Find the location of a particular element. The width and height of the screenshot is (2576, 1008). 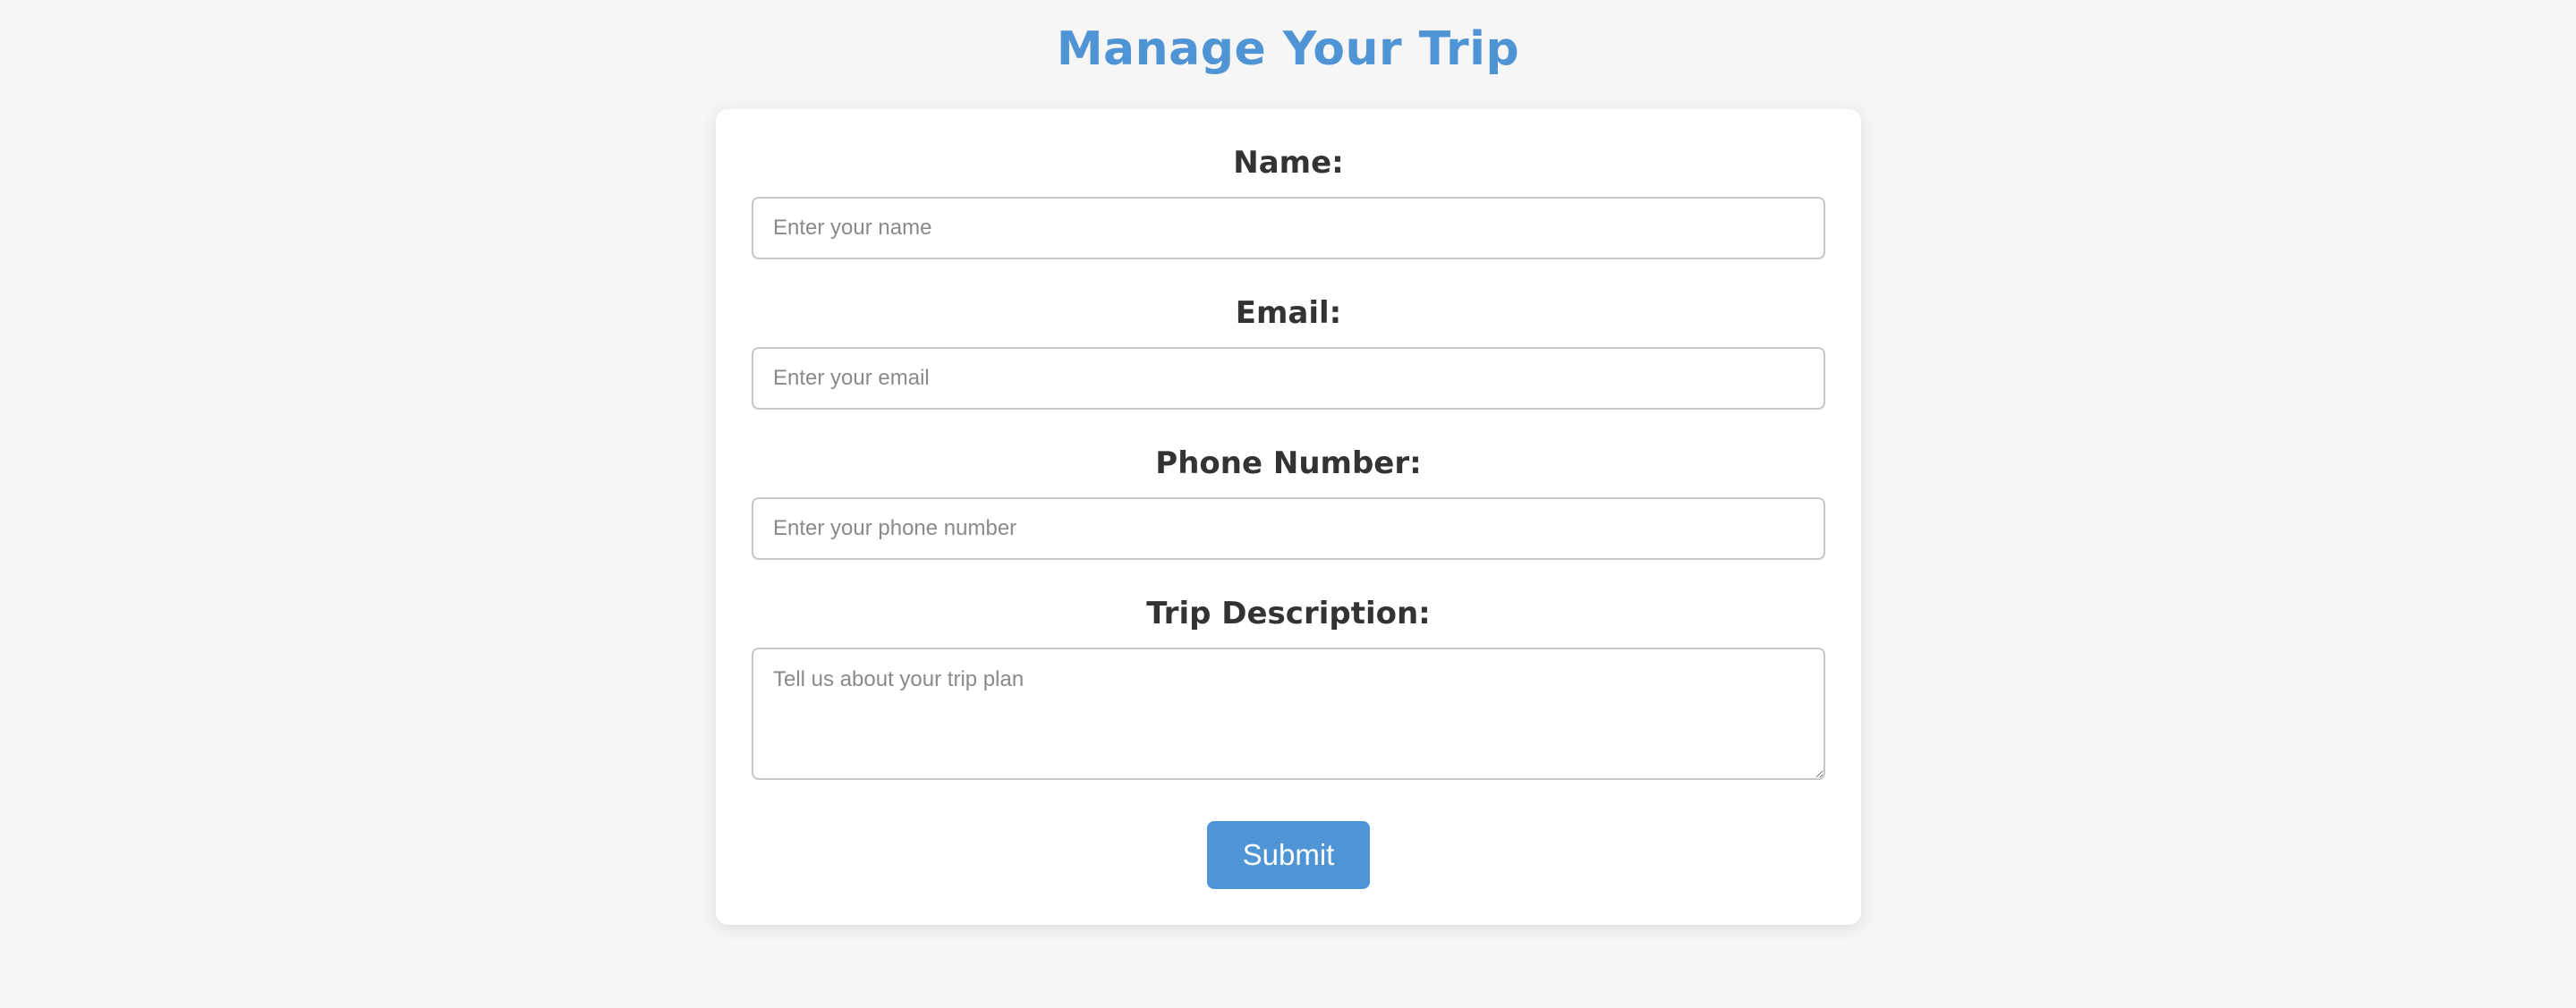

trip-description-textarea is located at coordinates (1288, 714).